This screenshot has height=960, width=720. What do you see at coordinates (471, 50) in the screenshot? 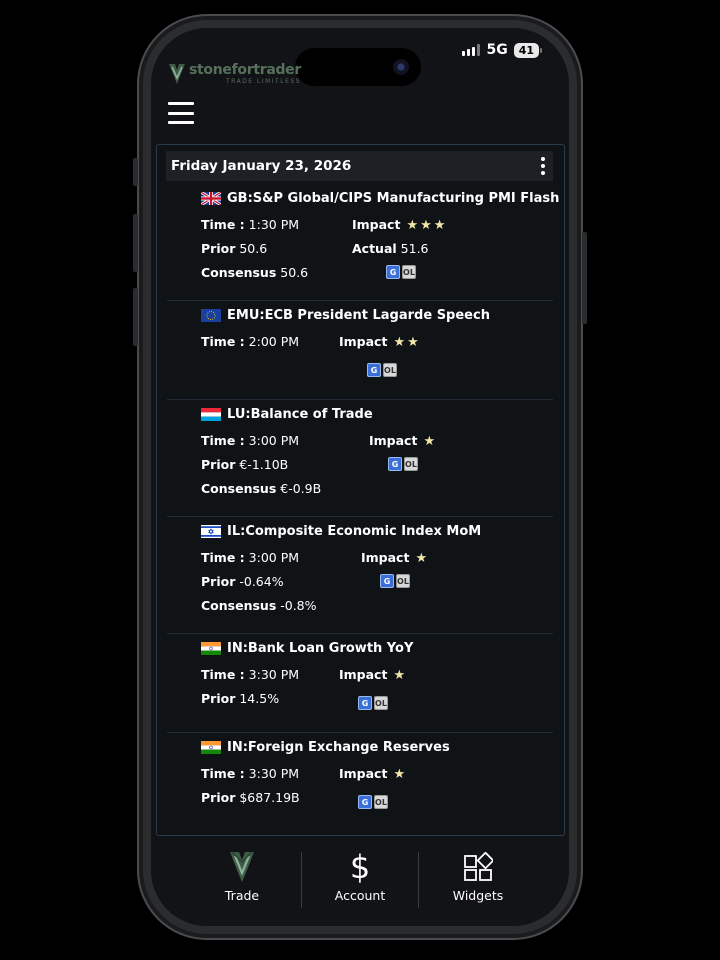
I see `signal-icon` at bounding box center [471, 50].